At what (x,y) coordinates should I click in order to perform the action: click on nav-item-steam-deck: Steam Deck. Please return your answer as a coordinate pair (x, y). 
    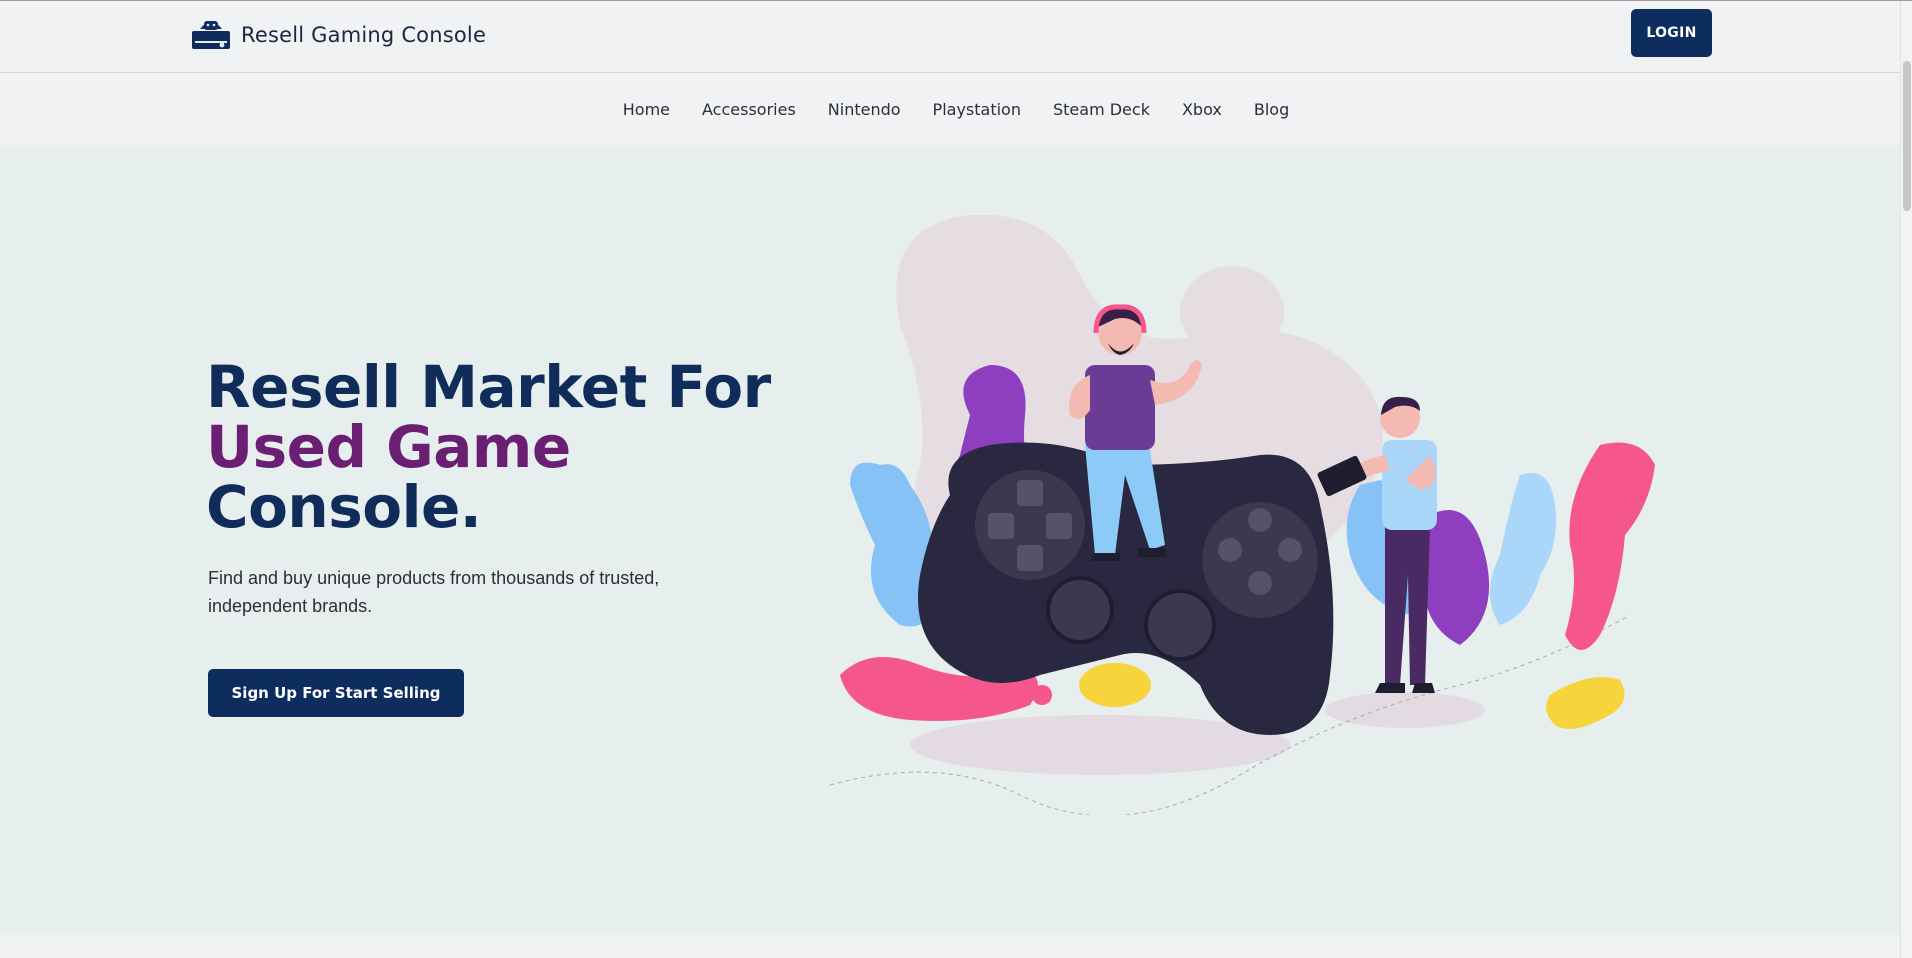
    Looking at the image, I should click on (1101, 109).